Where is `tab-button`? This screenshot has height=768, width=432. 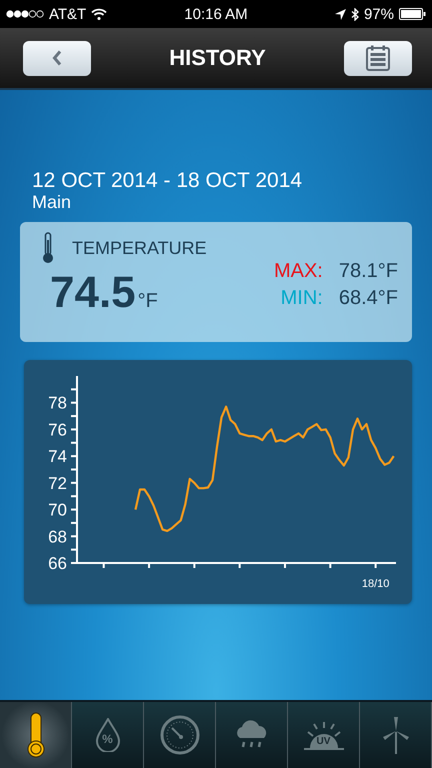 tab-button is located at coordinates (36, 735).